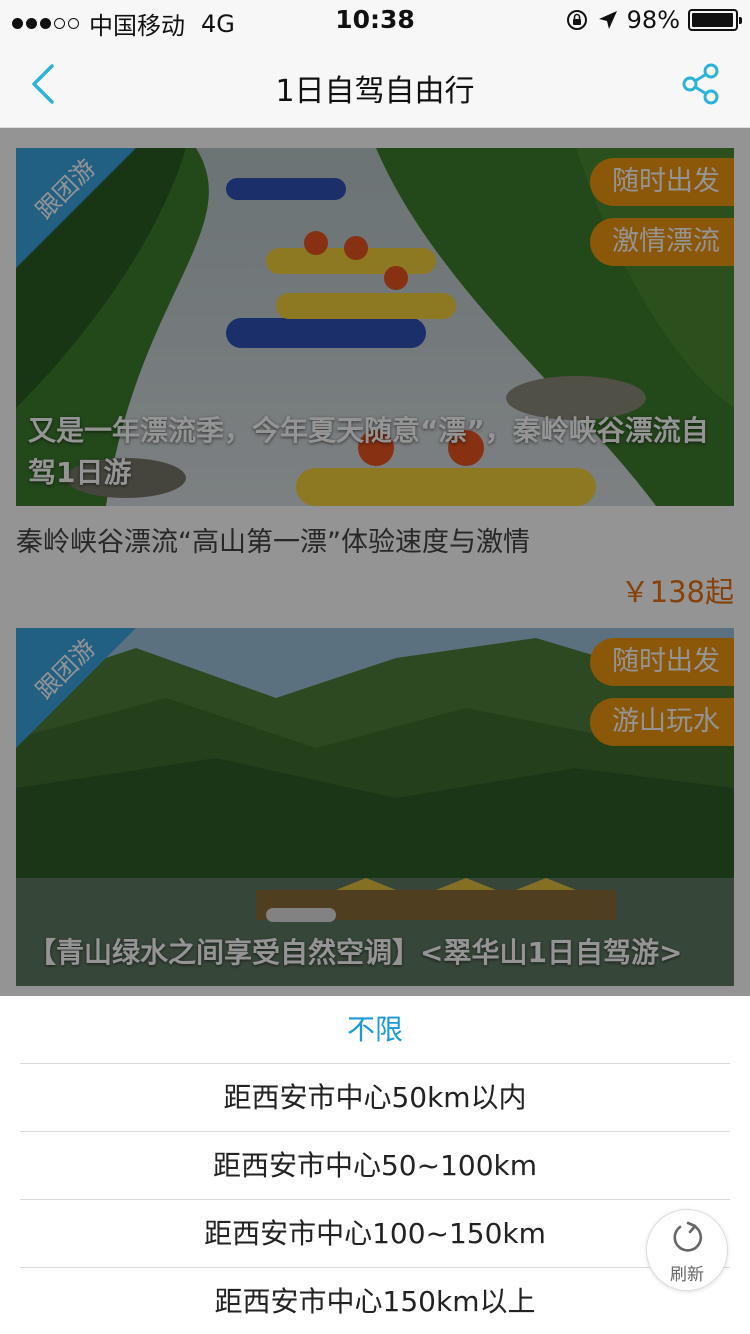  I want to click on nav-bar: 1日自驾自由行, so click(375, 84).